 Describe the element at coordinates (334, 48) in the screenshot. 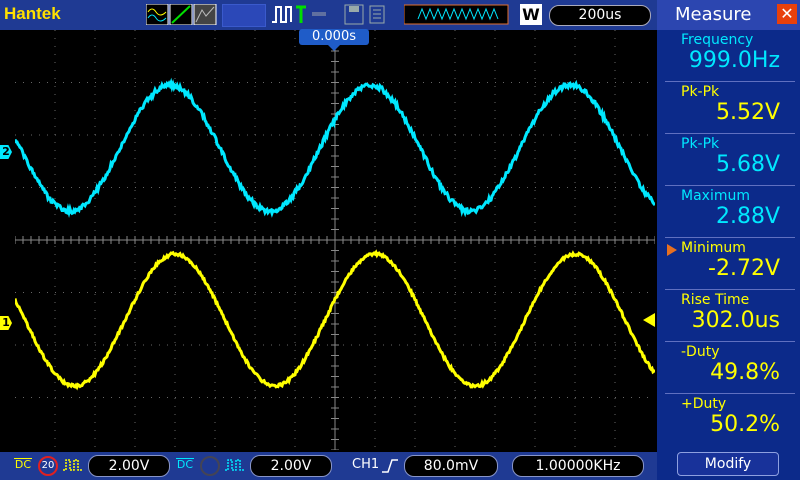

I see `trigger-position-arrow` at that location.